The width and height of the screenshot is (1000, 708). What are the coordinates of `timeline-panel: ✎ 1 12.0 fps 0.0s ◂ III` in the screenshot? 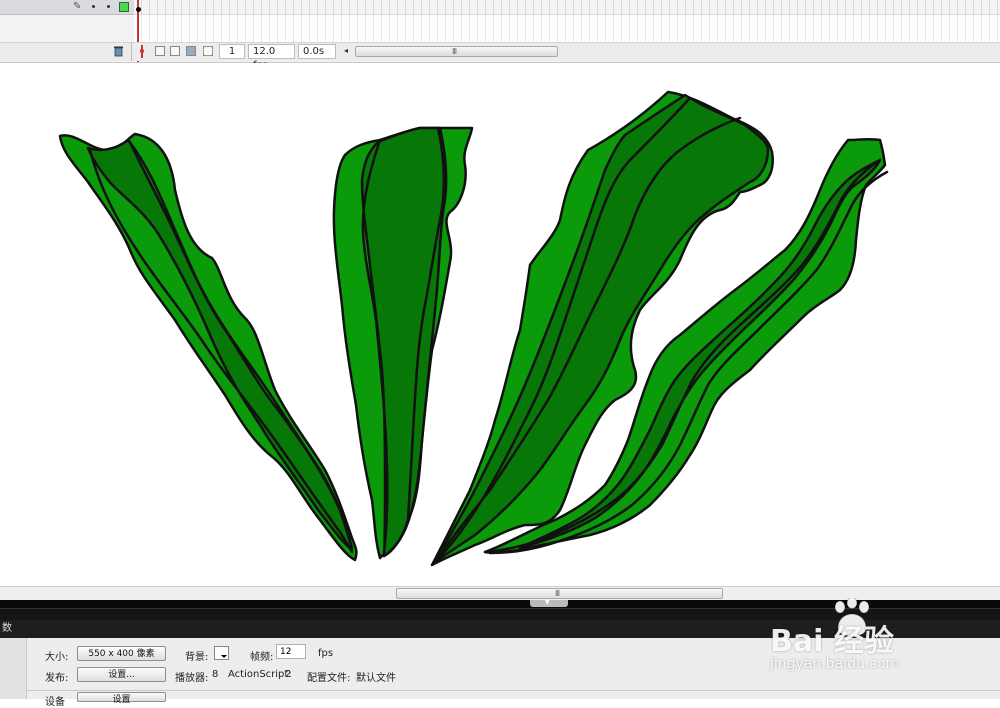 It's located at (500, 35).